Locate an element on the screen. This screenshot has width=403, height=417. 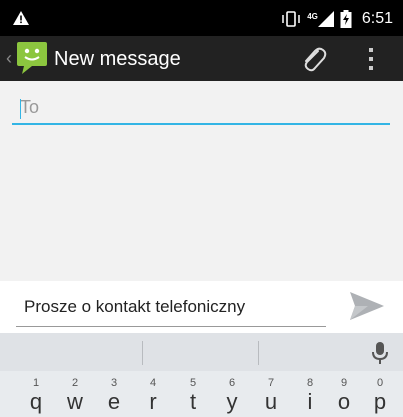
key-o: 9o is located at coordinates (344, 394).